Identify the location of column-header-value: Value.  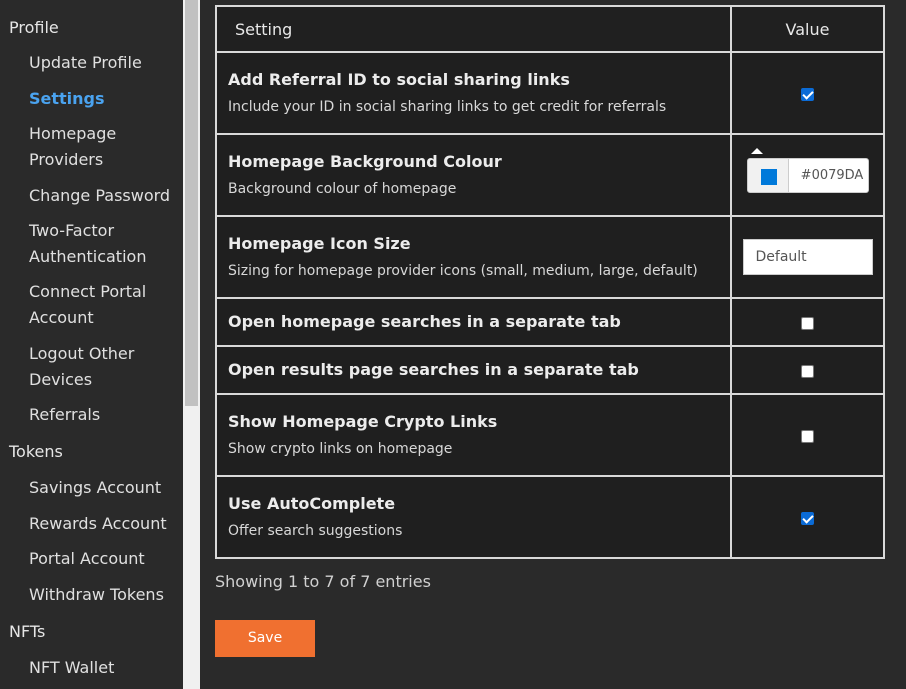
(807, 29).